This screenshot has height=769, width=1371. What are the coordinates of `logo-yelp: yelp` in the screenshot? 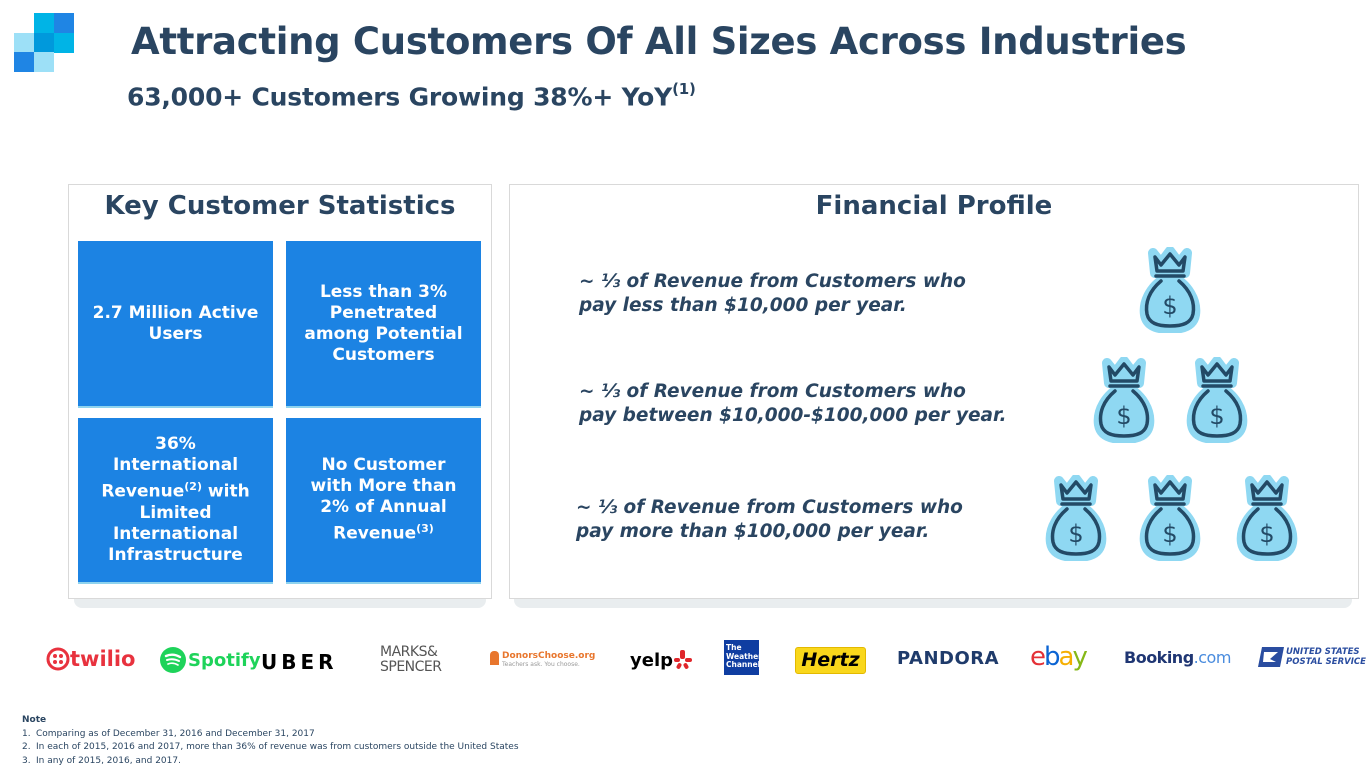 It's located at (661, 660).